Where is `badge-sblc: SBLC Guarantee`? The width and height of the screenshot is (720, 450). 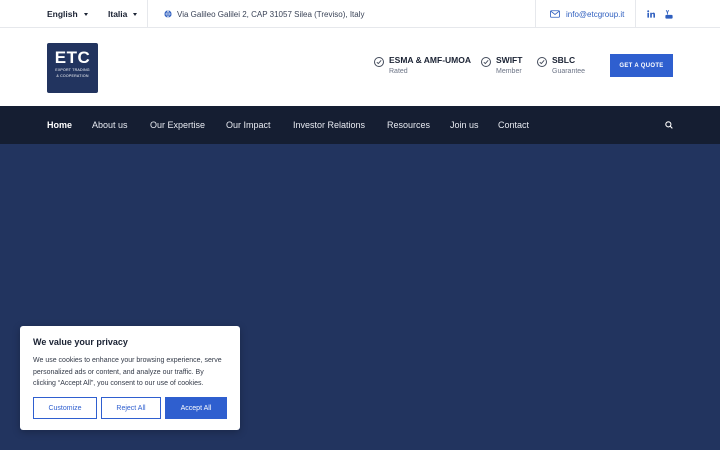
badge-sblc: SBLC Guarantee is located at coordinates (561, 66).